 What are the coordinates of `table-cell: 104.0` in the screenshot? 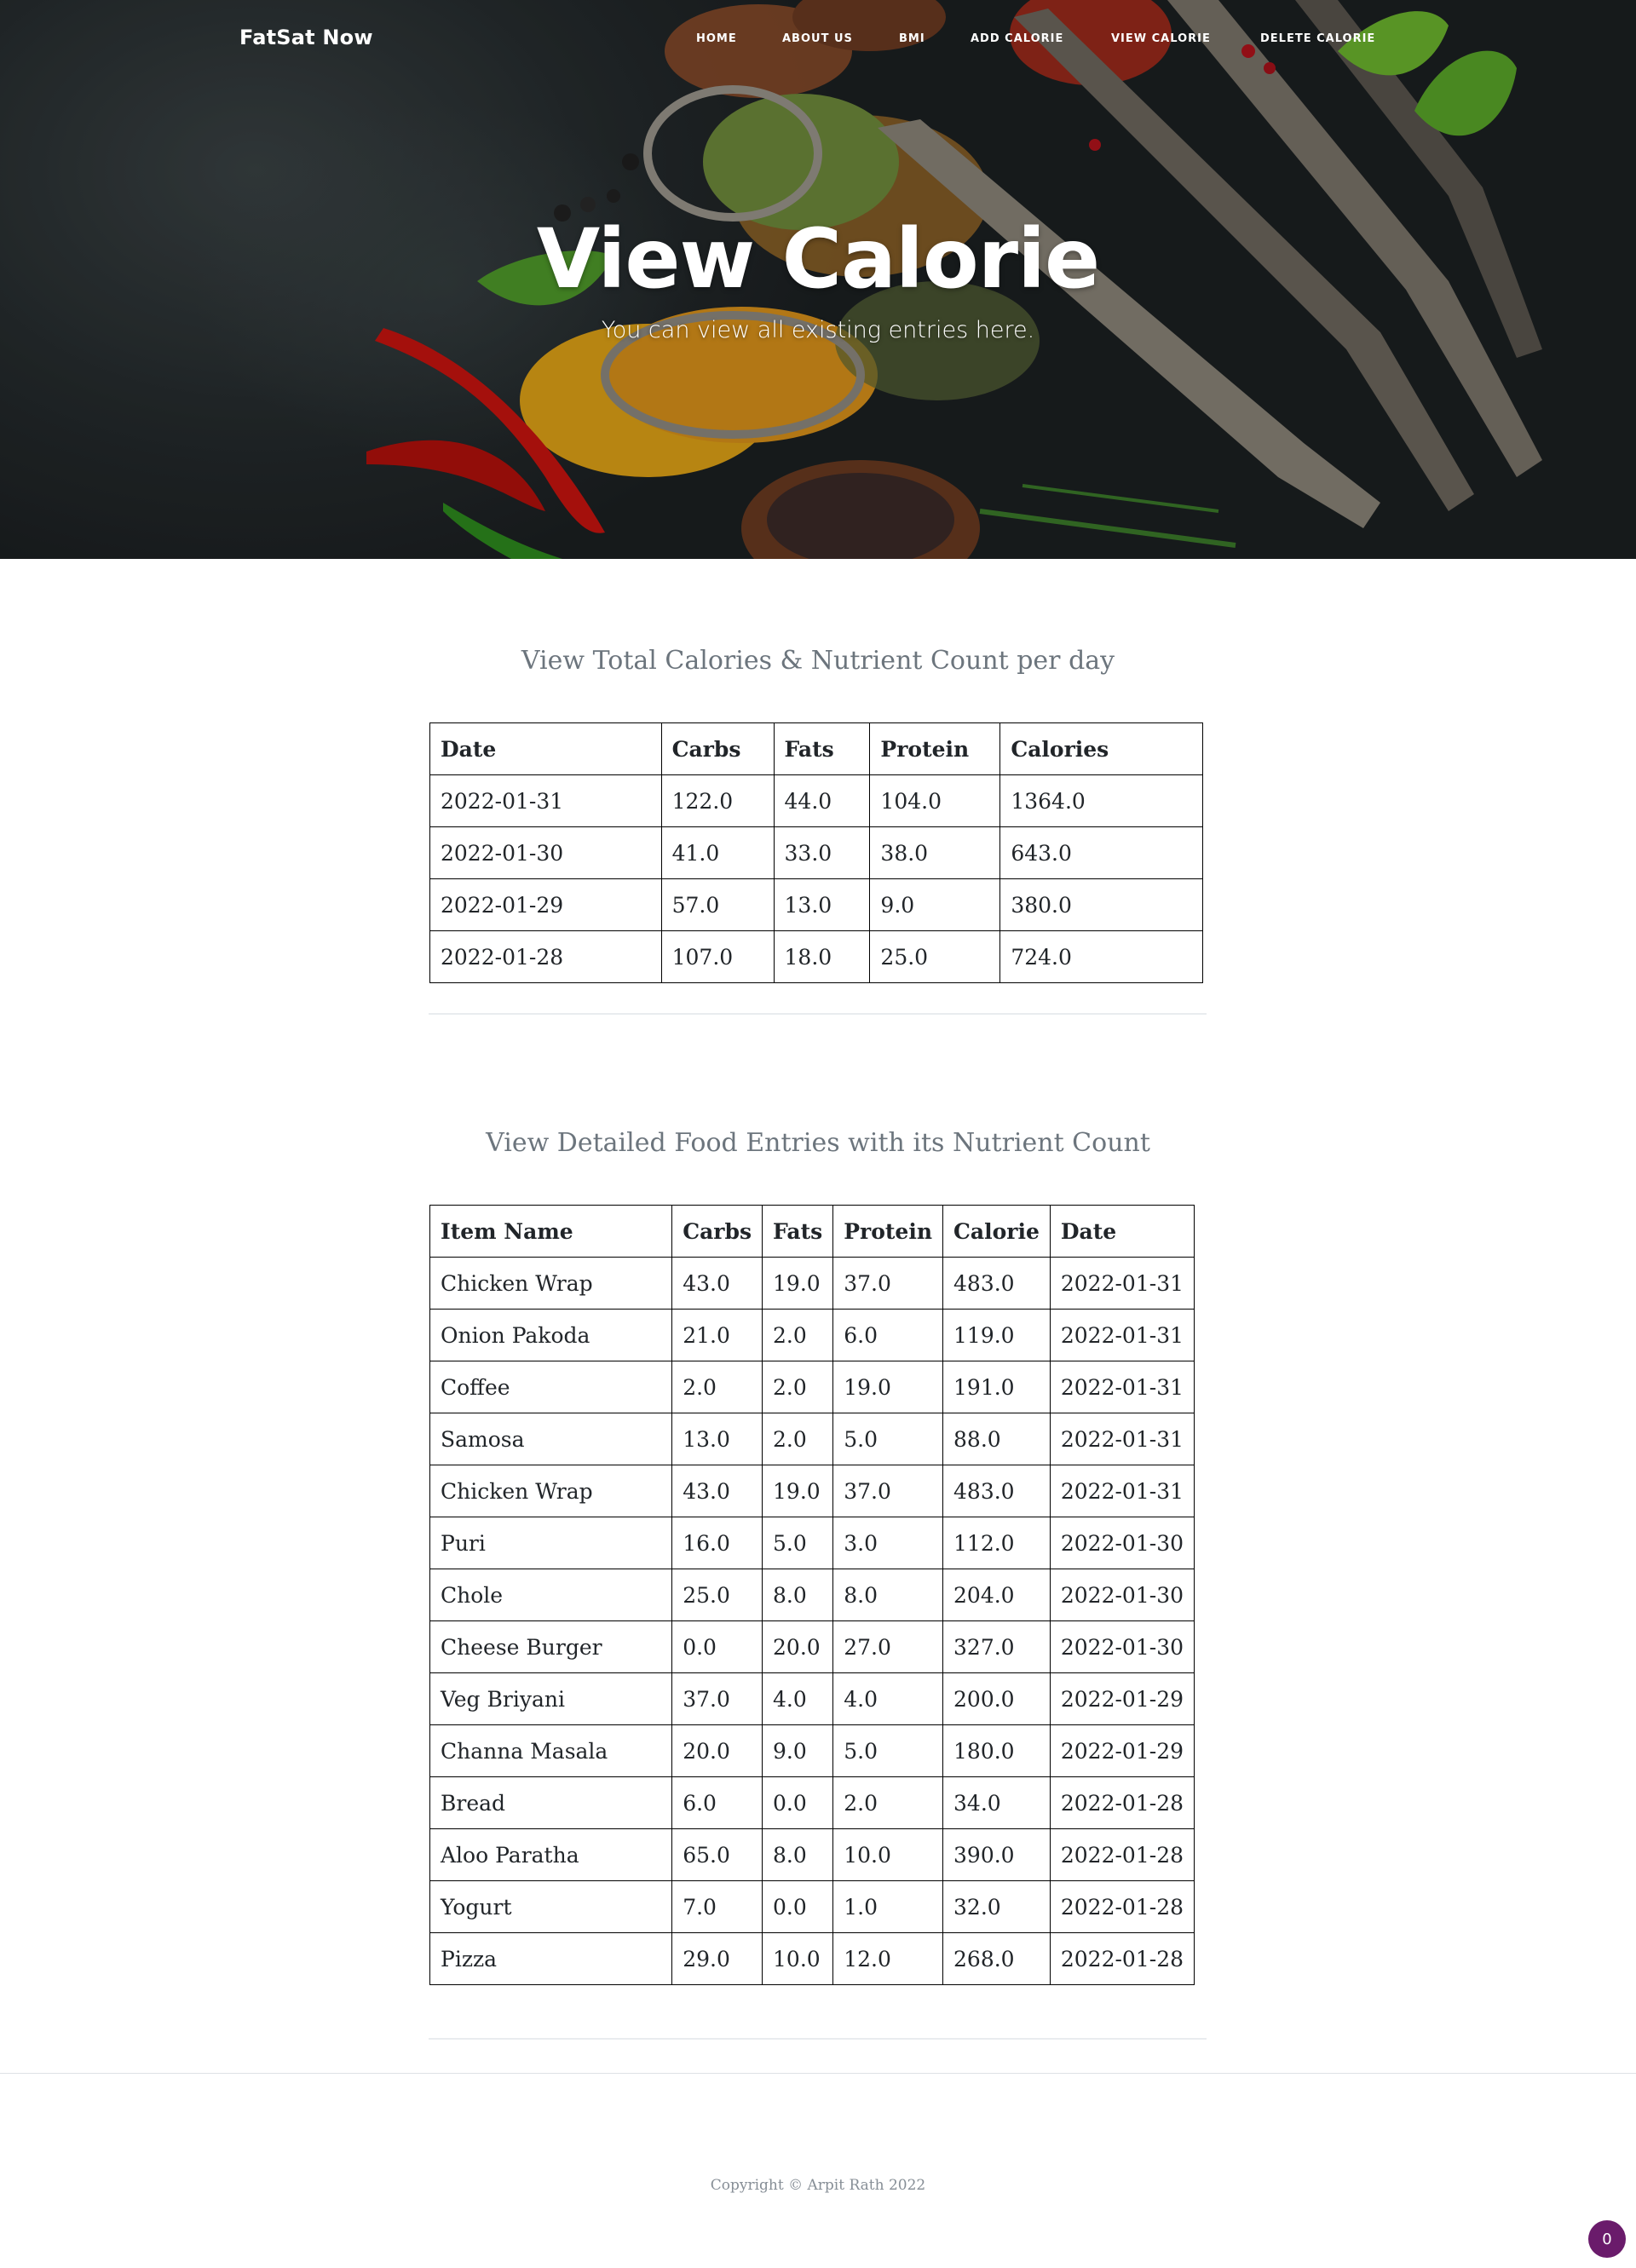 It's located at (935, 800).